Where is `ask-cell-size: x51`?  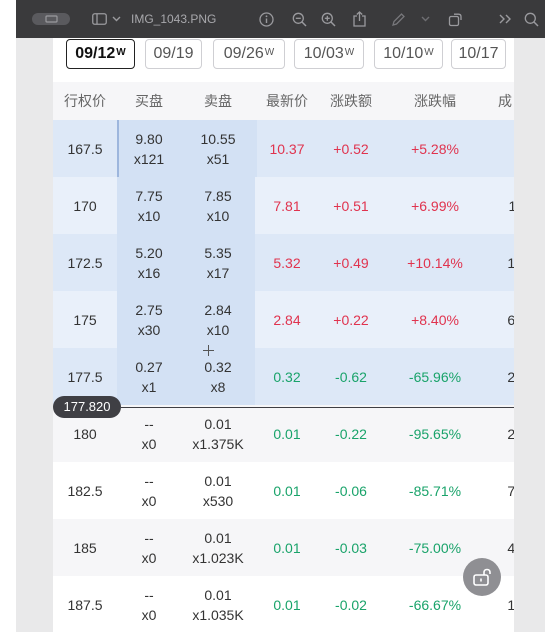 ask-cell-size: x51 is located at coordinates (218, 158).